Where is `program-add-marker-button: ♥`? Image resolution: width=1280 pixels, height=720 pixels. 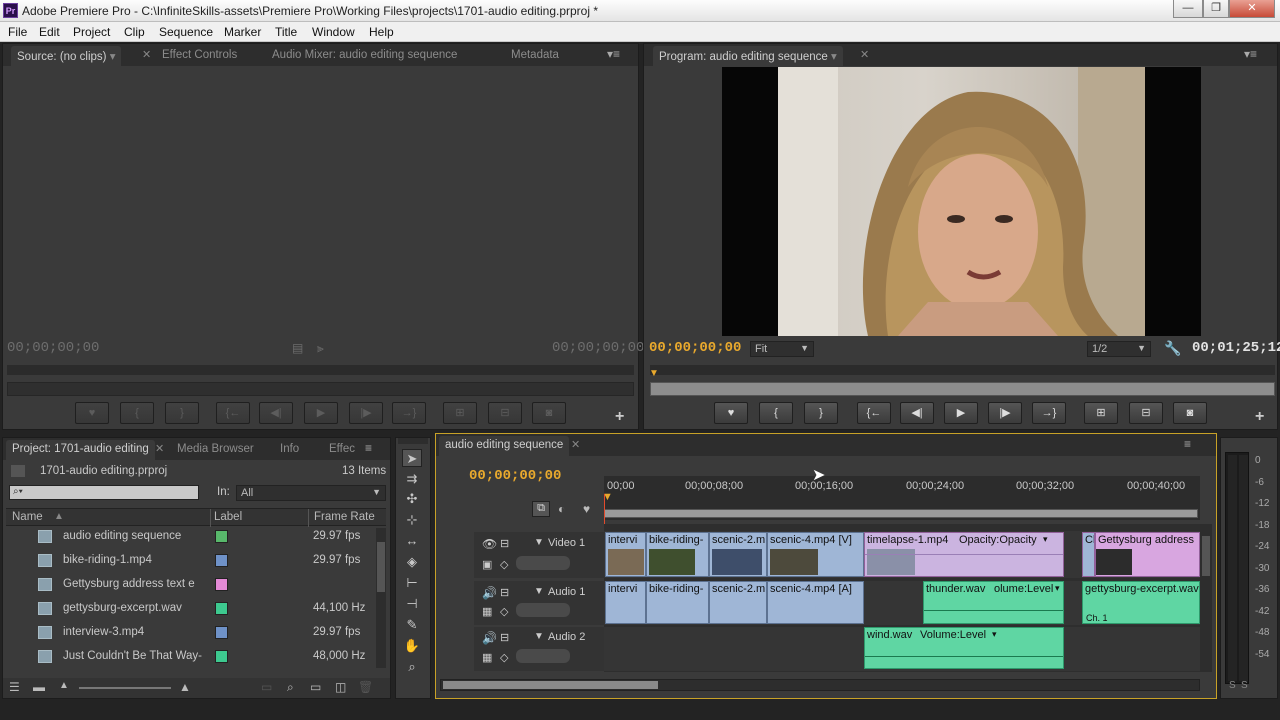 program-add-marker-button: ♥ is located at coordinates (731, 413).